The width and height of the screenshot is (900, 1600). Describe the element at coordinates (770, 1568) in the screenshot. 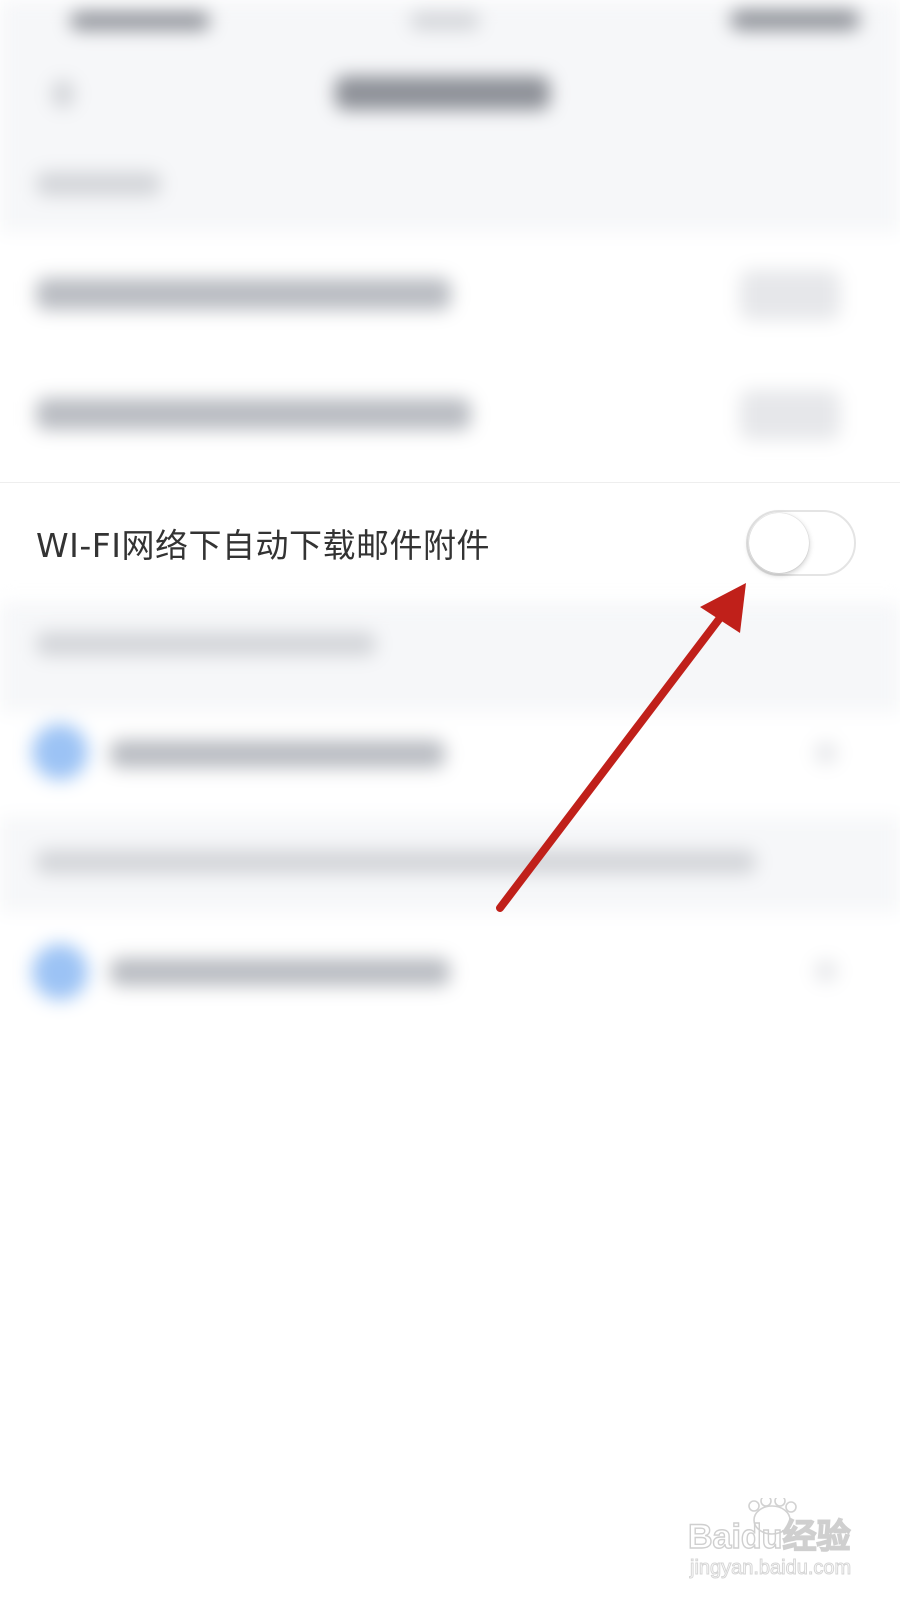

I see `watermark-url: jingyan.baidu.com` at that location.